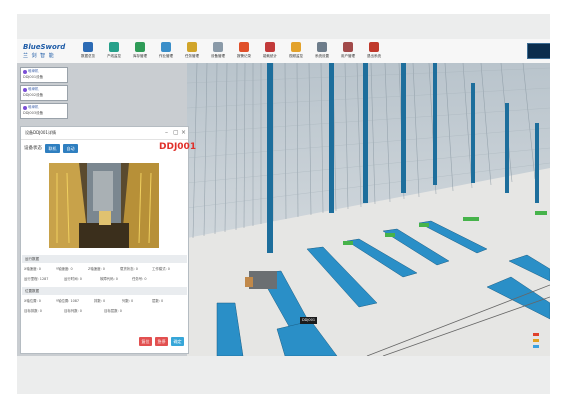 This screenshot has height=394, width=566. Describe the element at coordinates (68, 301) in the screenshot. I see `data-cell: Y轴位置: 1087` at that location.